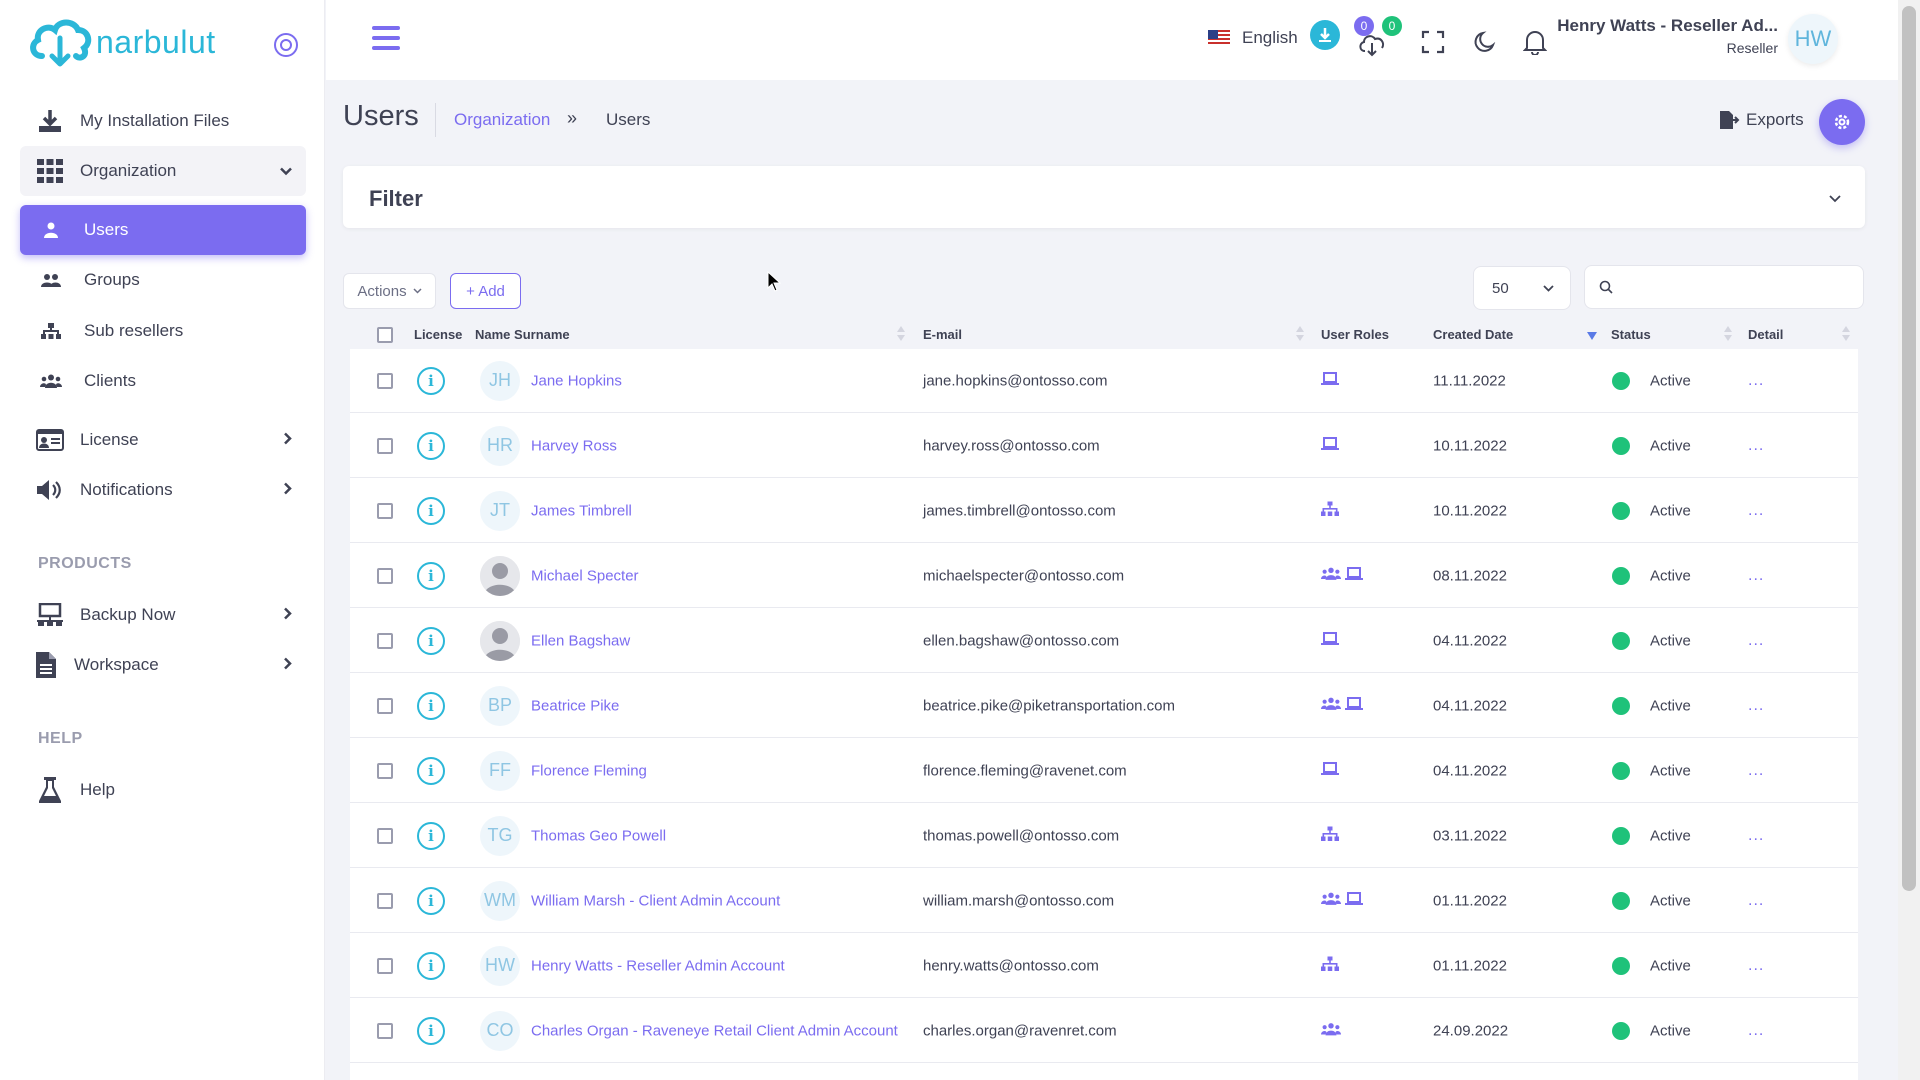  I want to click on user-name-link: Jane Hopkins, so click(576, 380).